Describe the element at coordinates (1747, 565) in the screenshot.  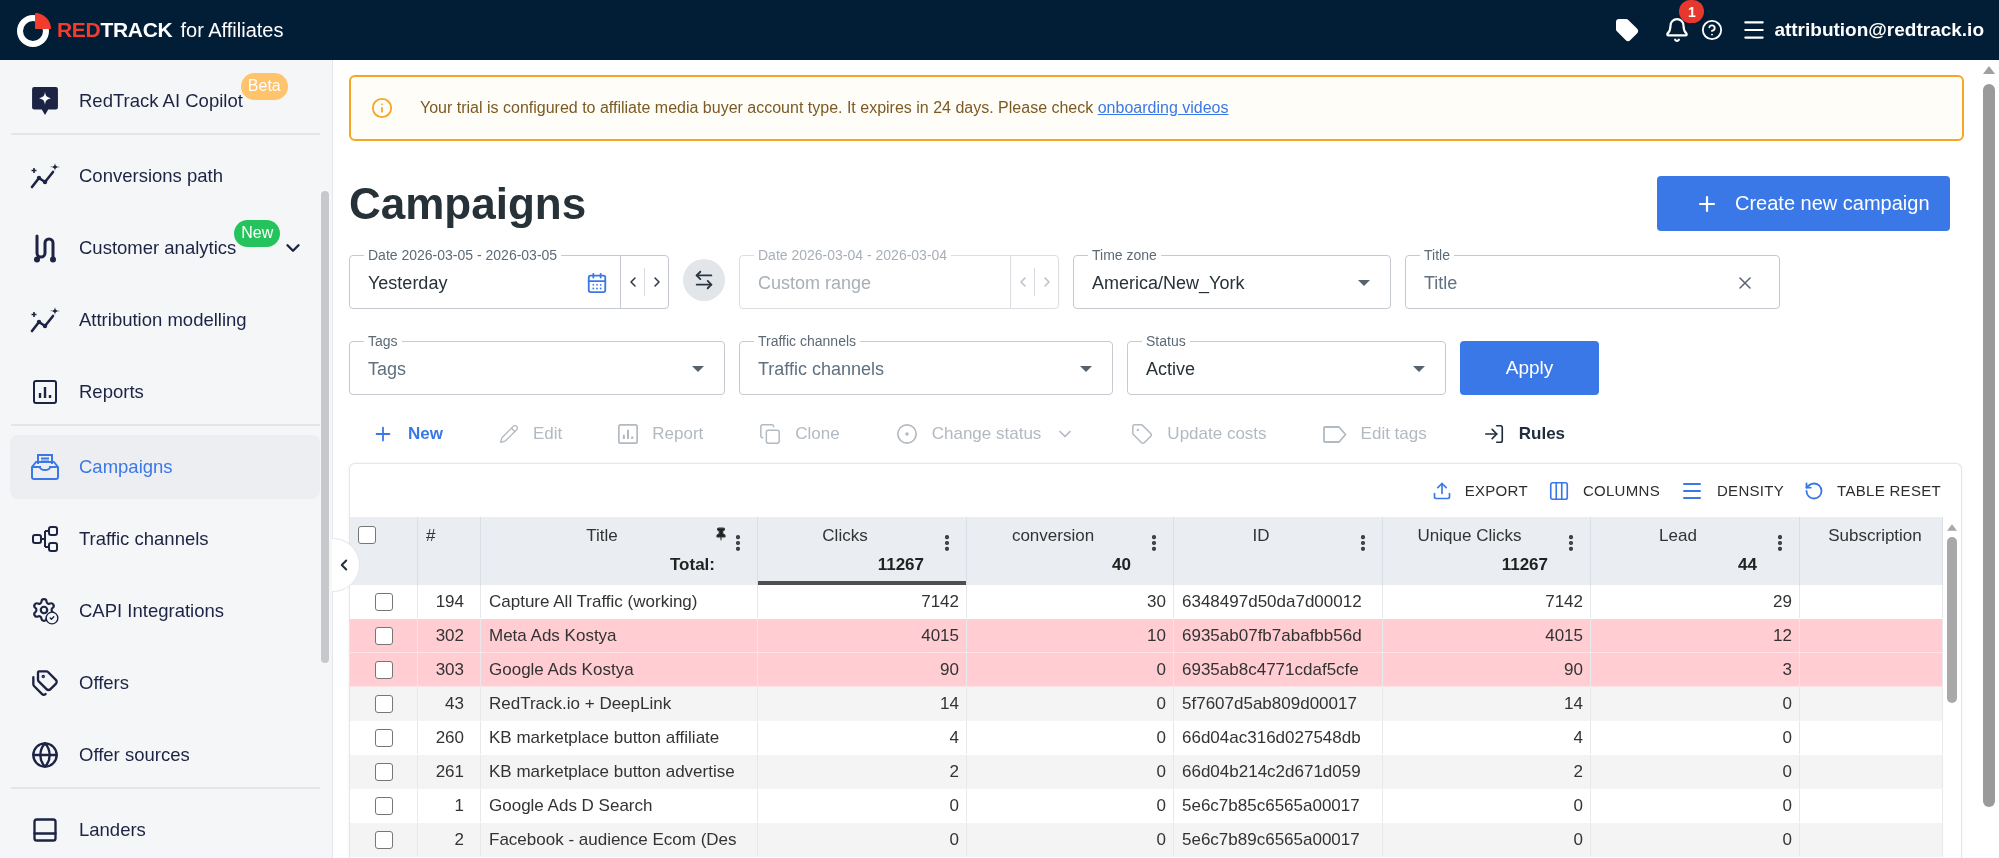
I see `column-total: 44` at that location.